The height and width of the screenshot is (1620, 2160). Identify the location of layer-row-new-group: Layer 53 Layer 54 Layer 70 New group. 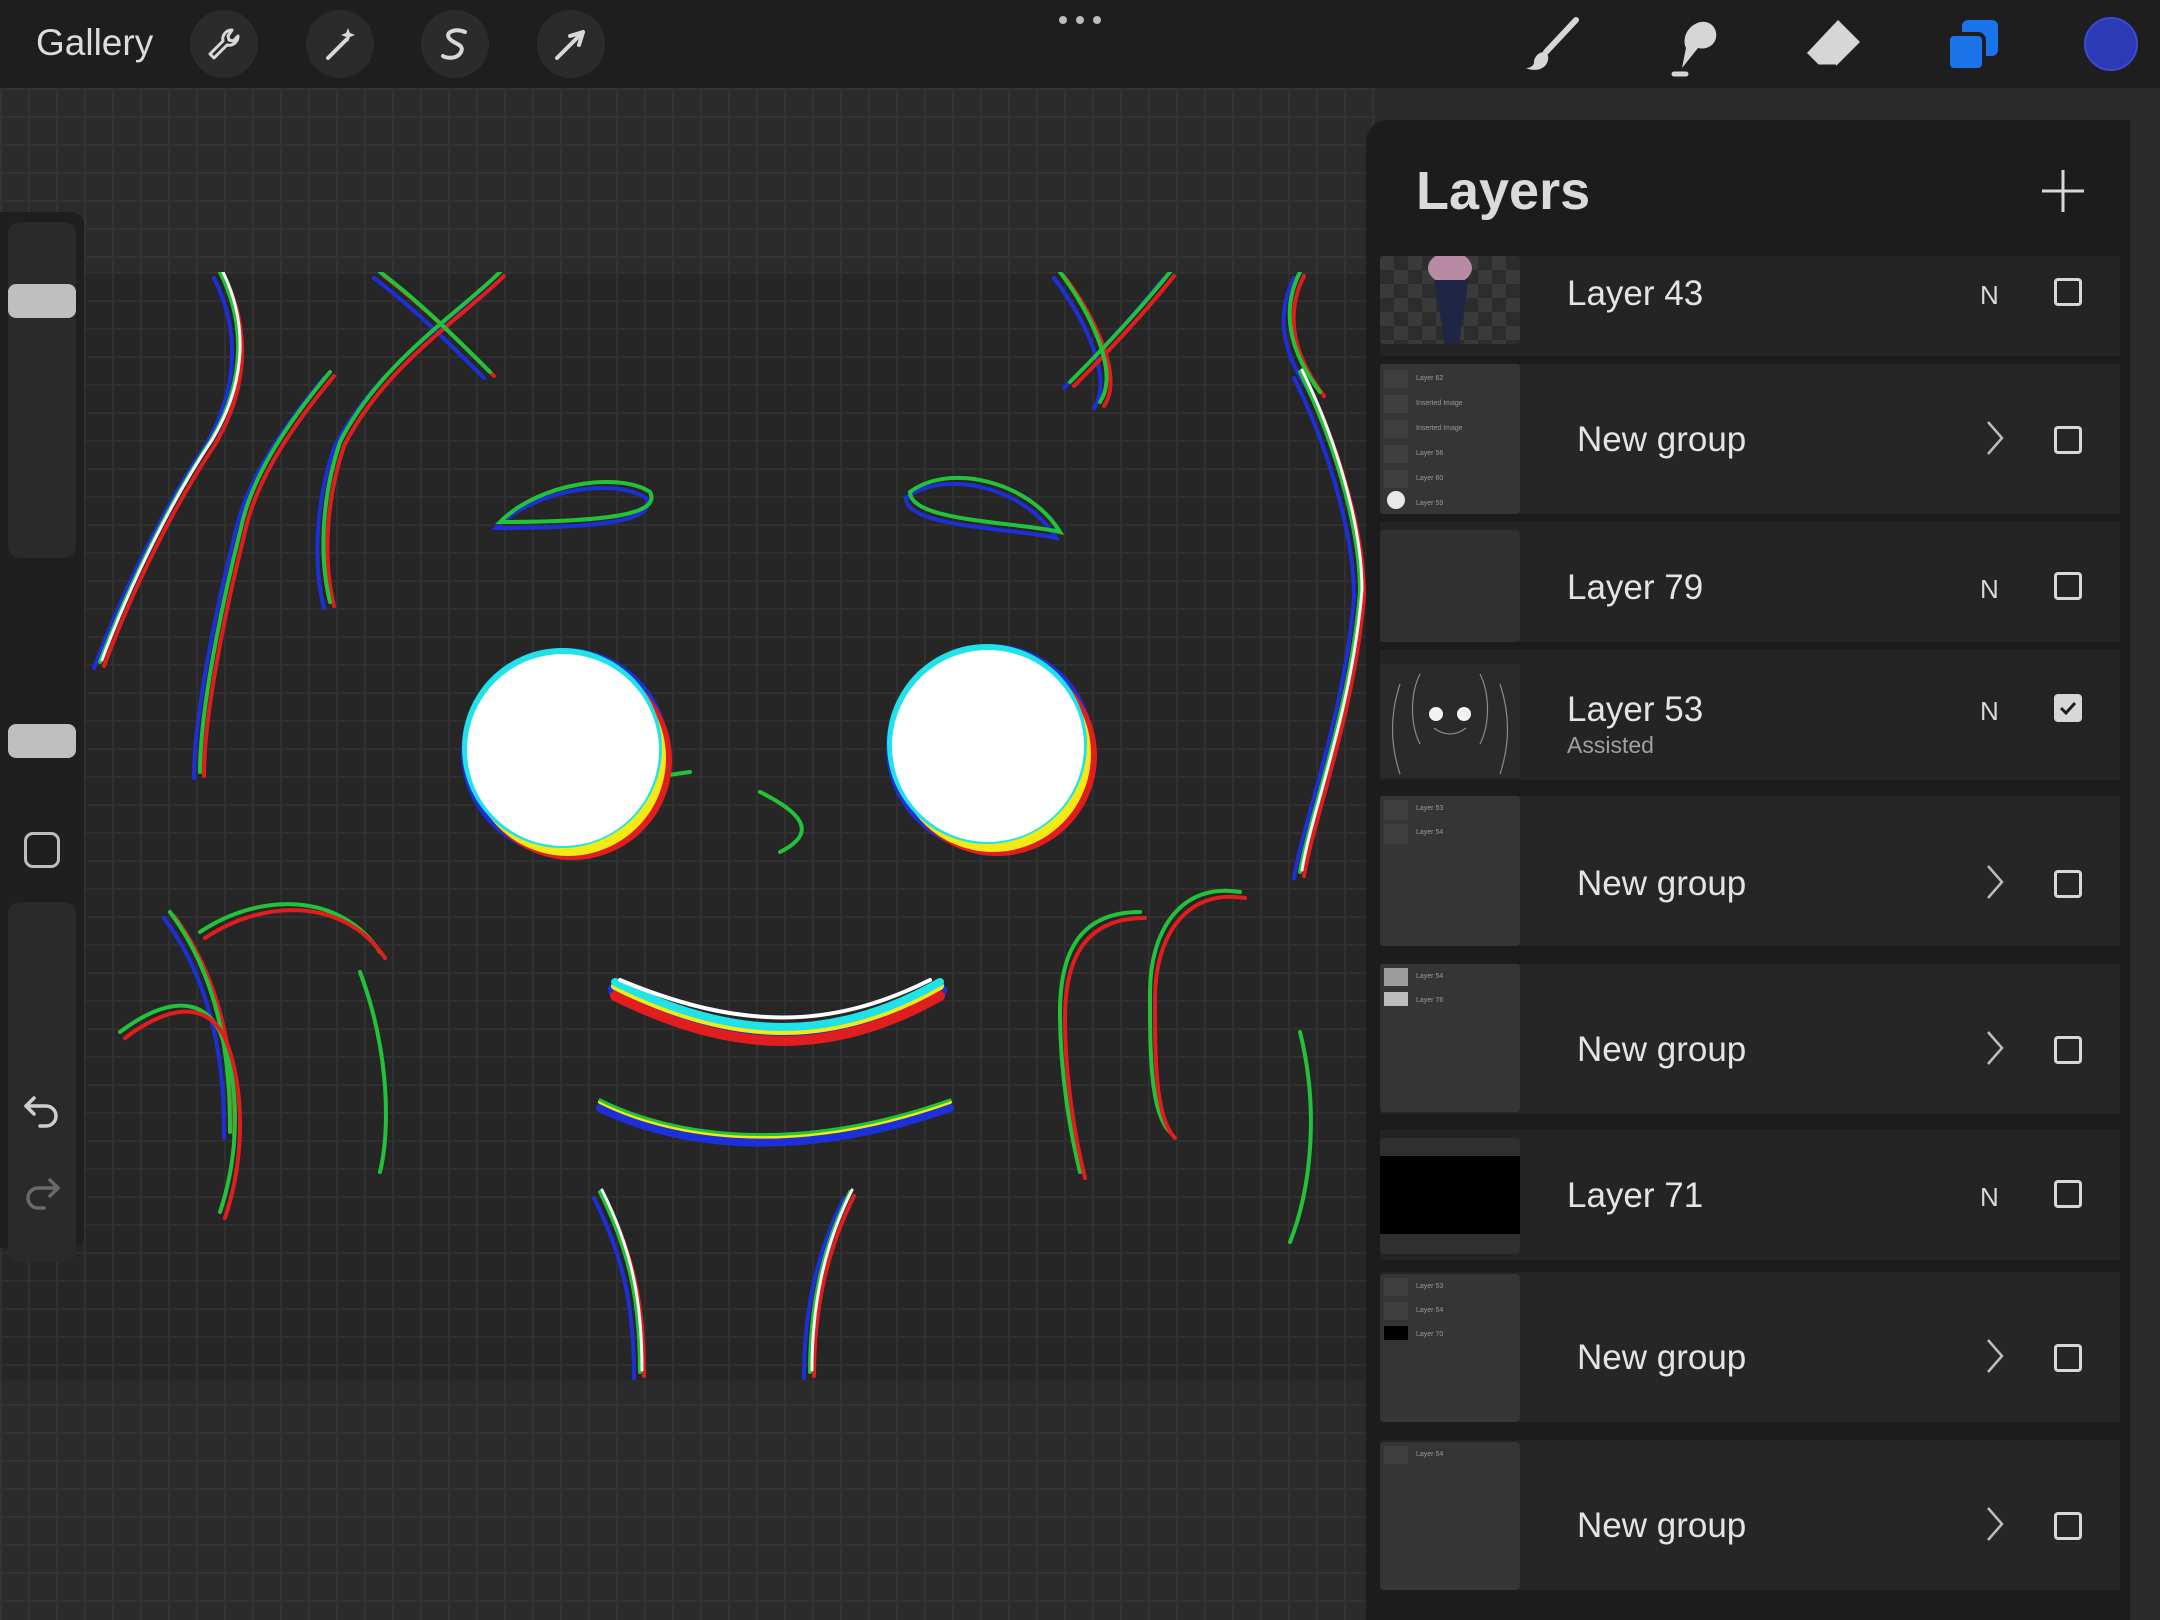
(1750, 1347).